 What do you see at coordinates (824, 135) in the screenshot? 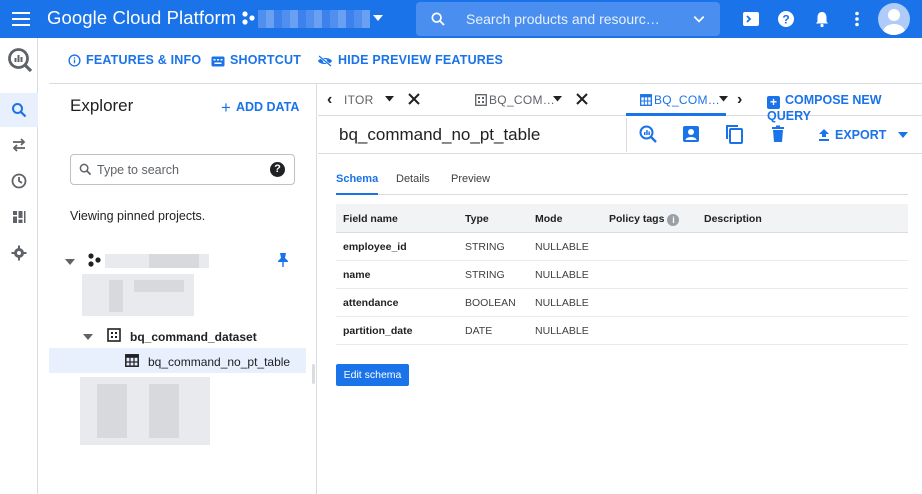
I see `upload-icon` at bounding box center [824, 135].